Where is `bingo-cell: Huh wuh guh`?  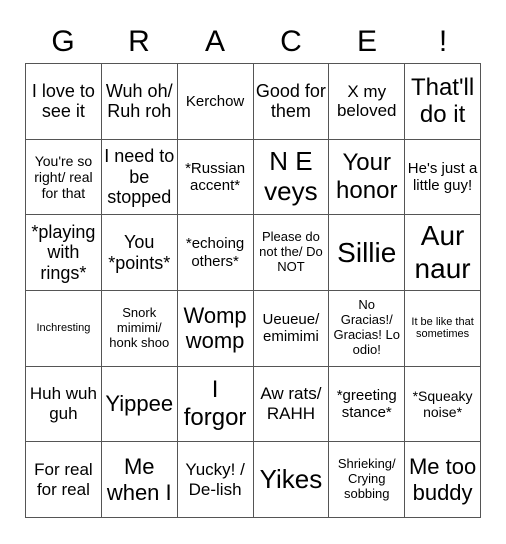
bingo-cell: Huh wuh guh is located at coordinates (64, 404).